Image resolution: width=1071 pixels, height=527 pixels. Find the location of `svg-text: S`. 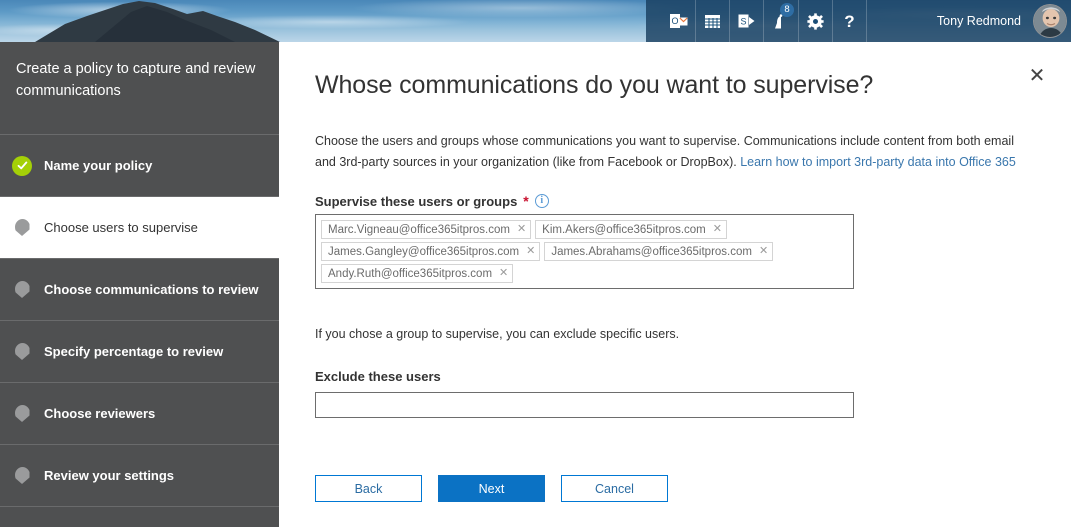

svg-text: S is located at coordinates (743, 22).